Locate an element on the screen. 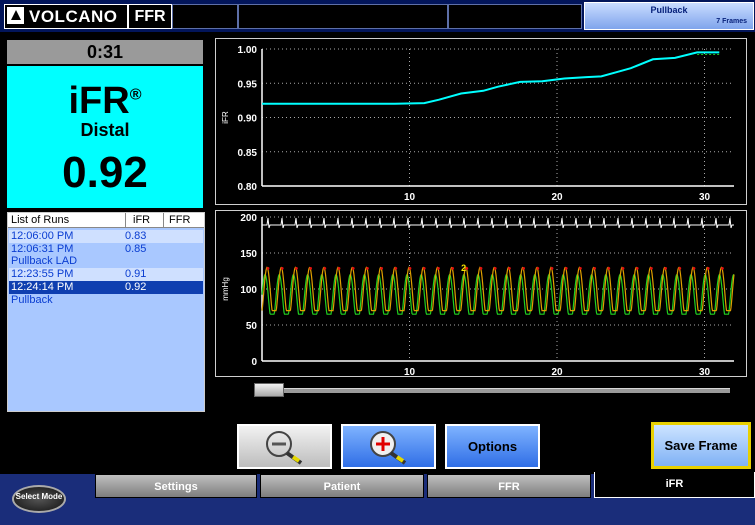 The height and width of the screenshot is (525, 755). run-row: 12:23:55 PM 0.91 is located at coordinates (106, 274).